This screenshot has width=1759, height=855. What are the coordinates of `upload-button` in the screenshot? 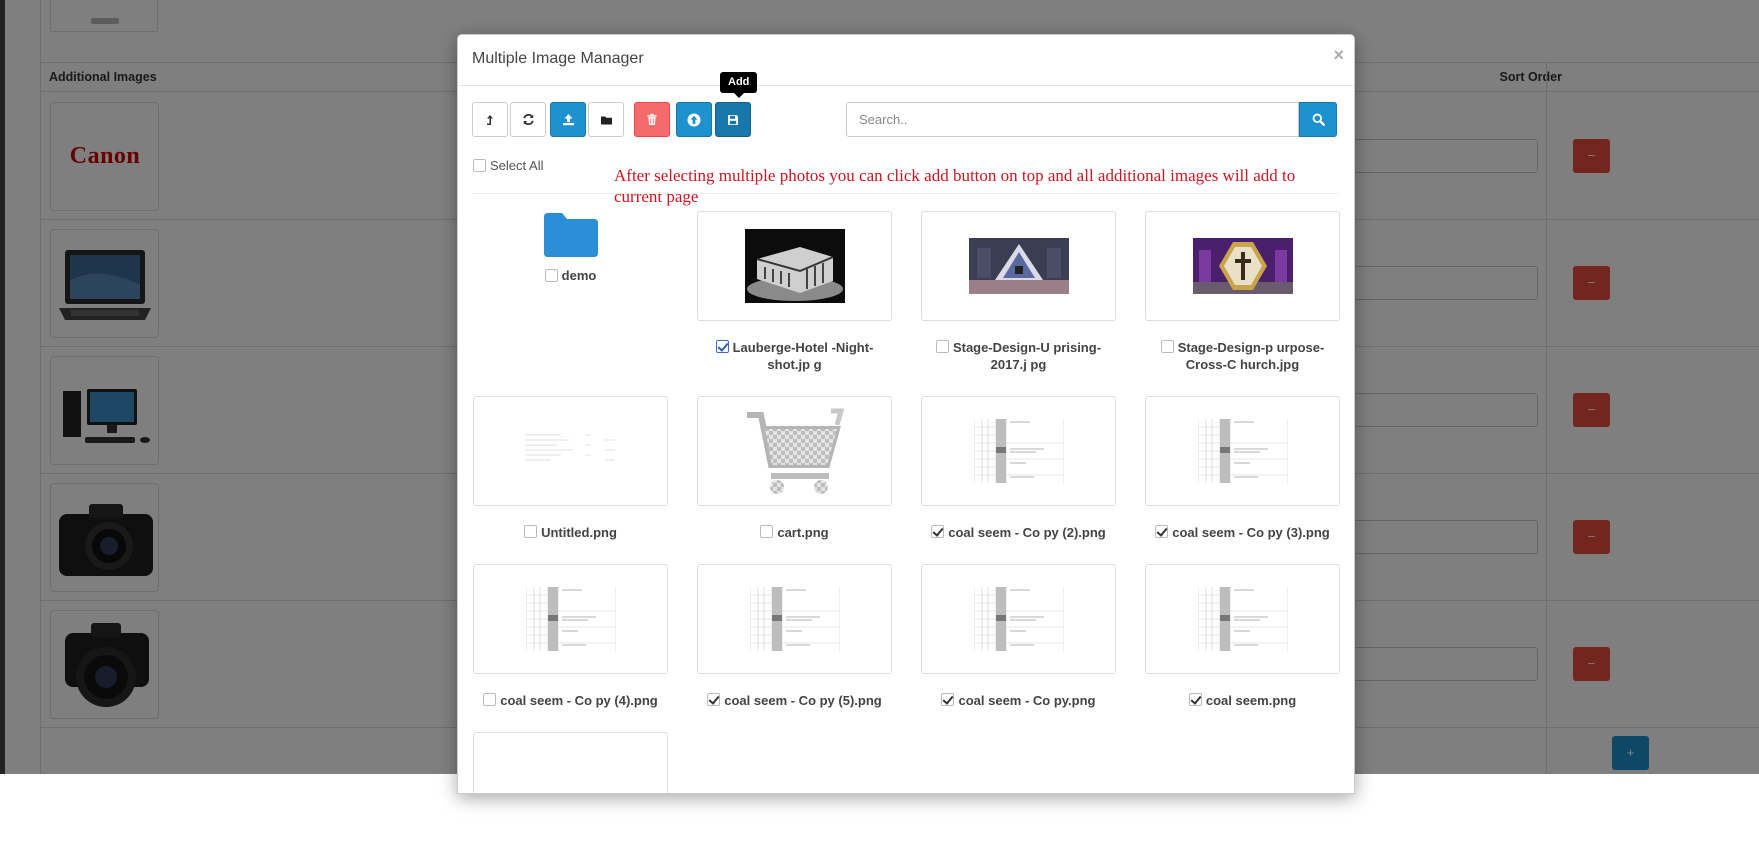 It's located at (568, 119).